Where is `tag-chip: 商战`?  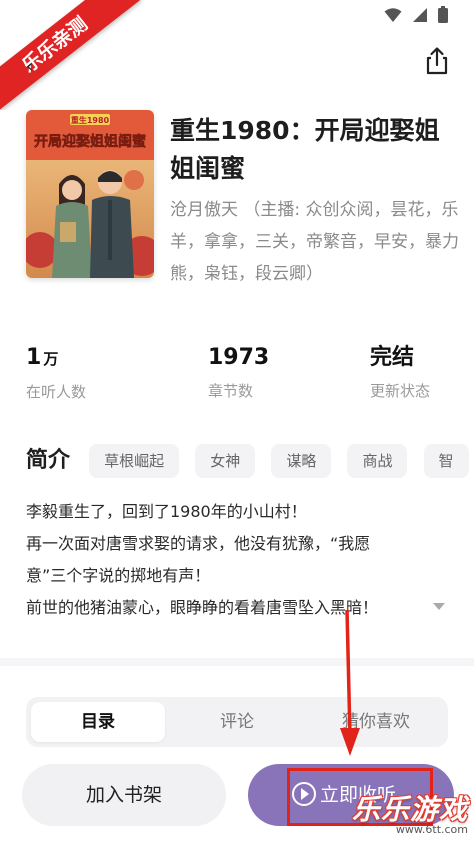
tag-chip: 商战 is located at coordinates (377, 461).